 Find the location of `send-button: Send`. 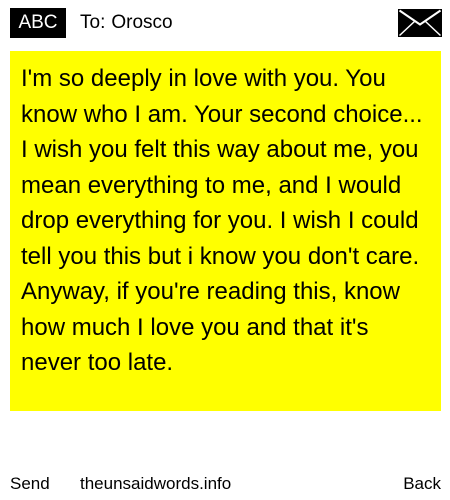

send-button: Send is located at coordinates (30, 484).